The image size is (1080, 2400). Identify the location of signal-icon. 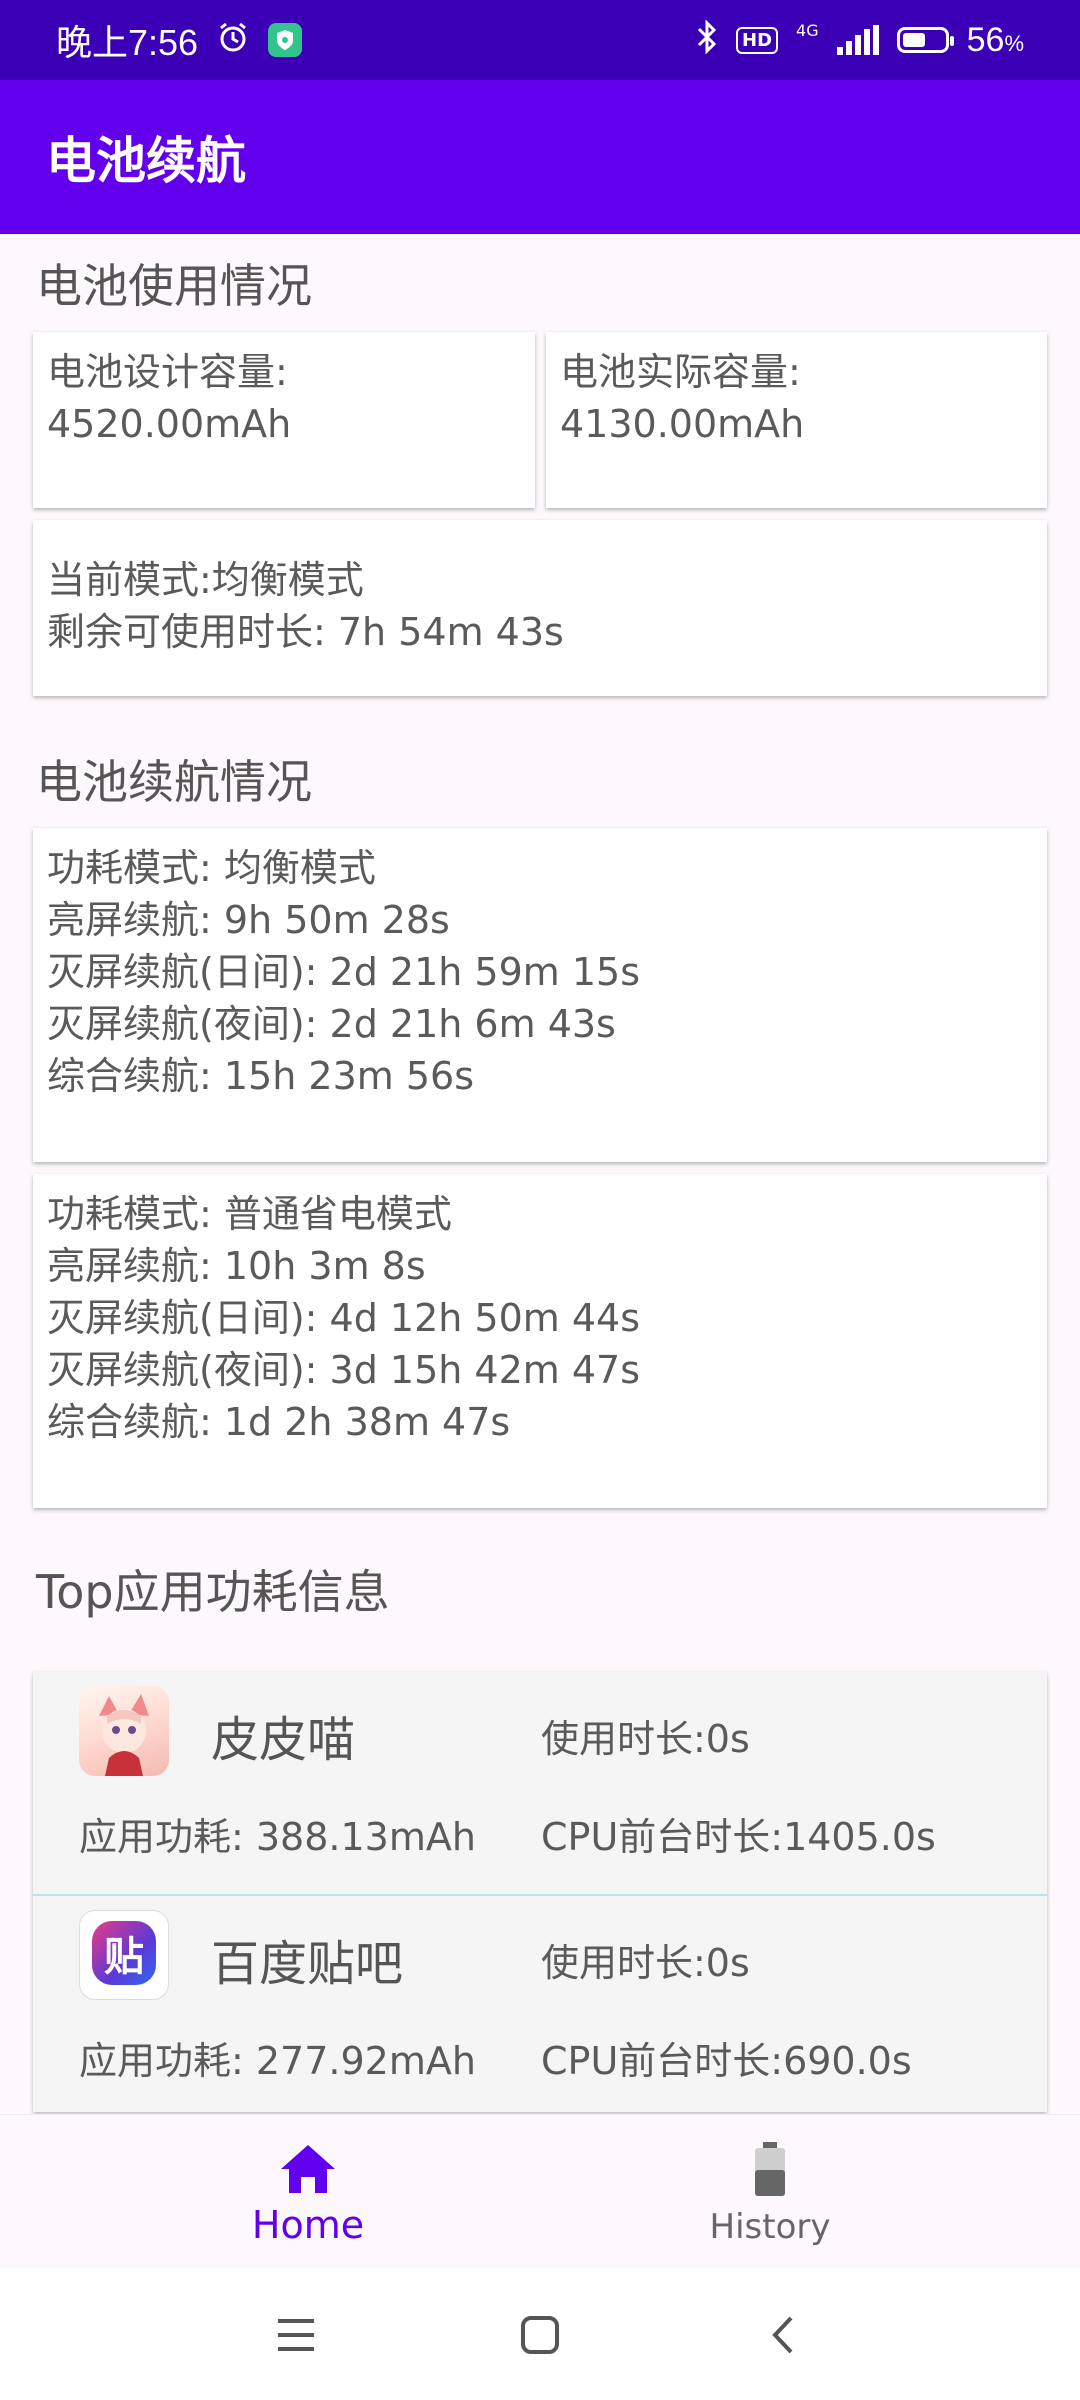
(857, 40).